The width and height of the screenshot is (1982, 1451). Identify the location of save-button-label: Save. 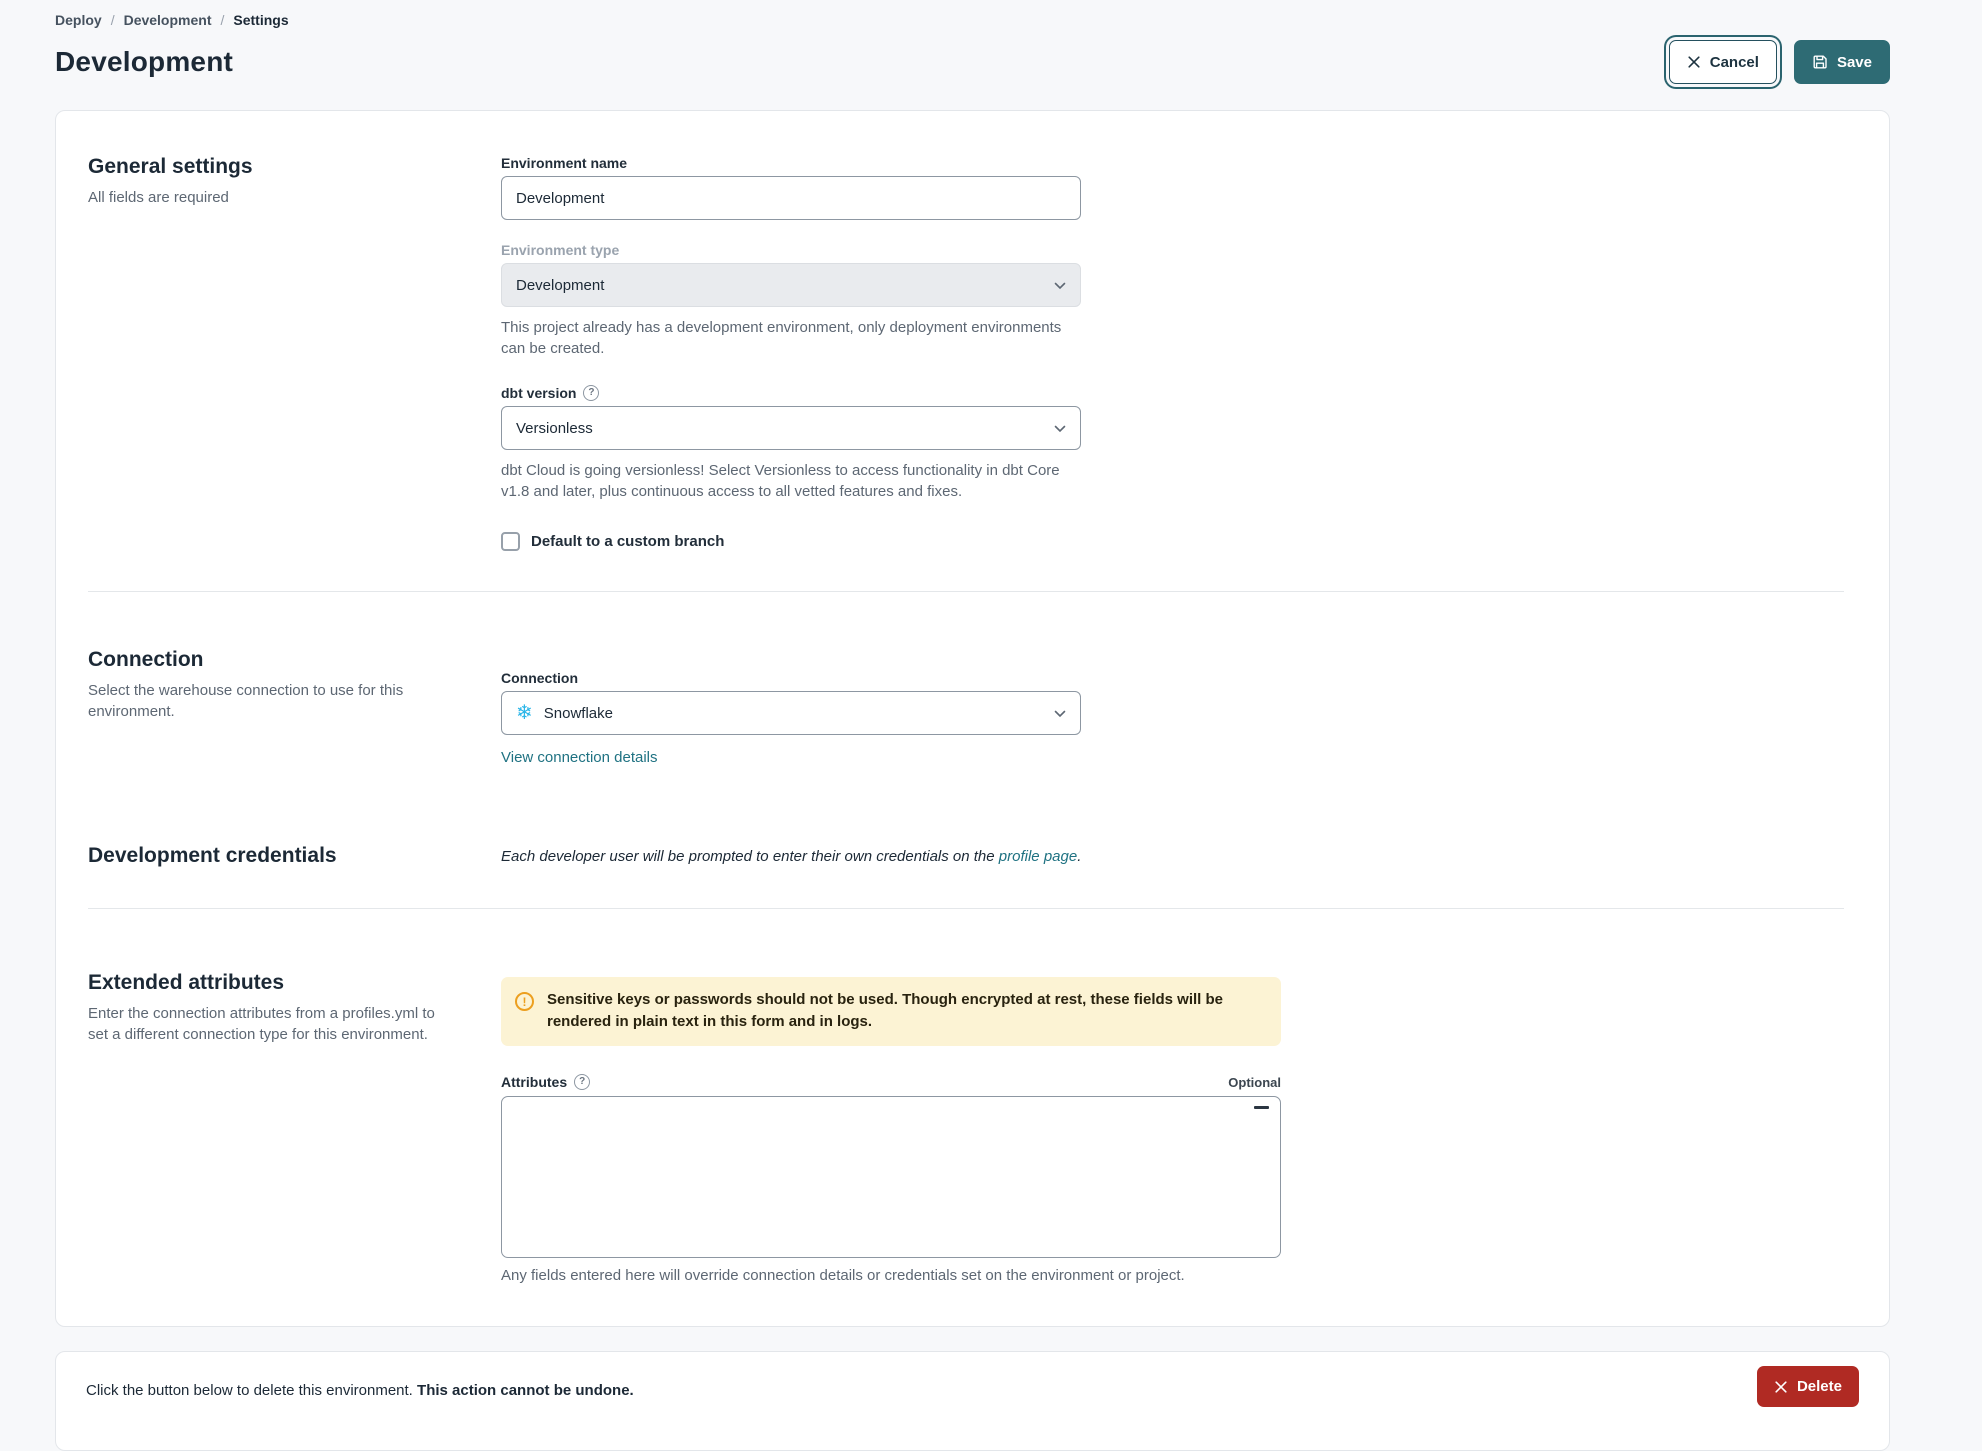
(1854, 62).